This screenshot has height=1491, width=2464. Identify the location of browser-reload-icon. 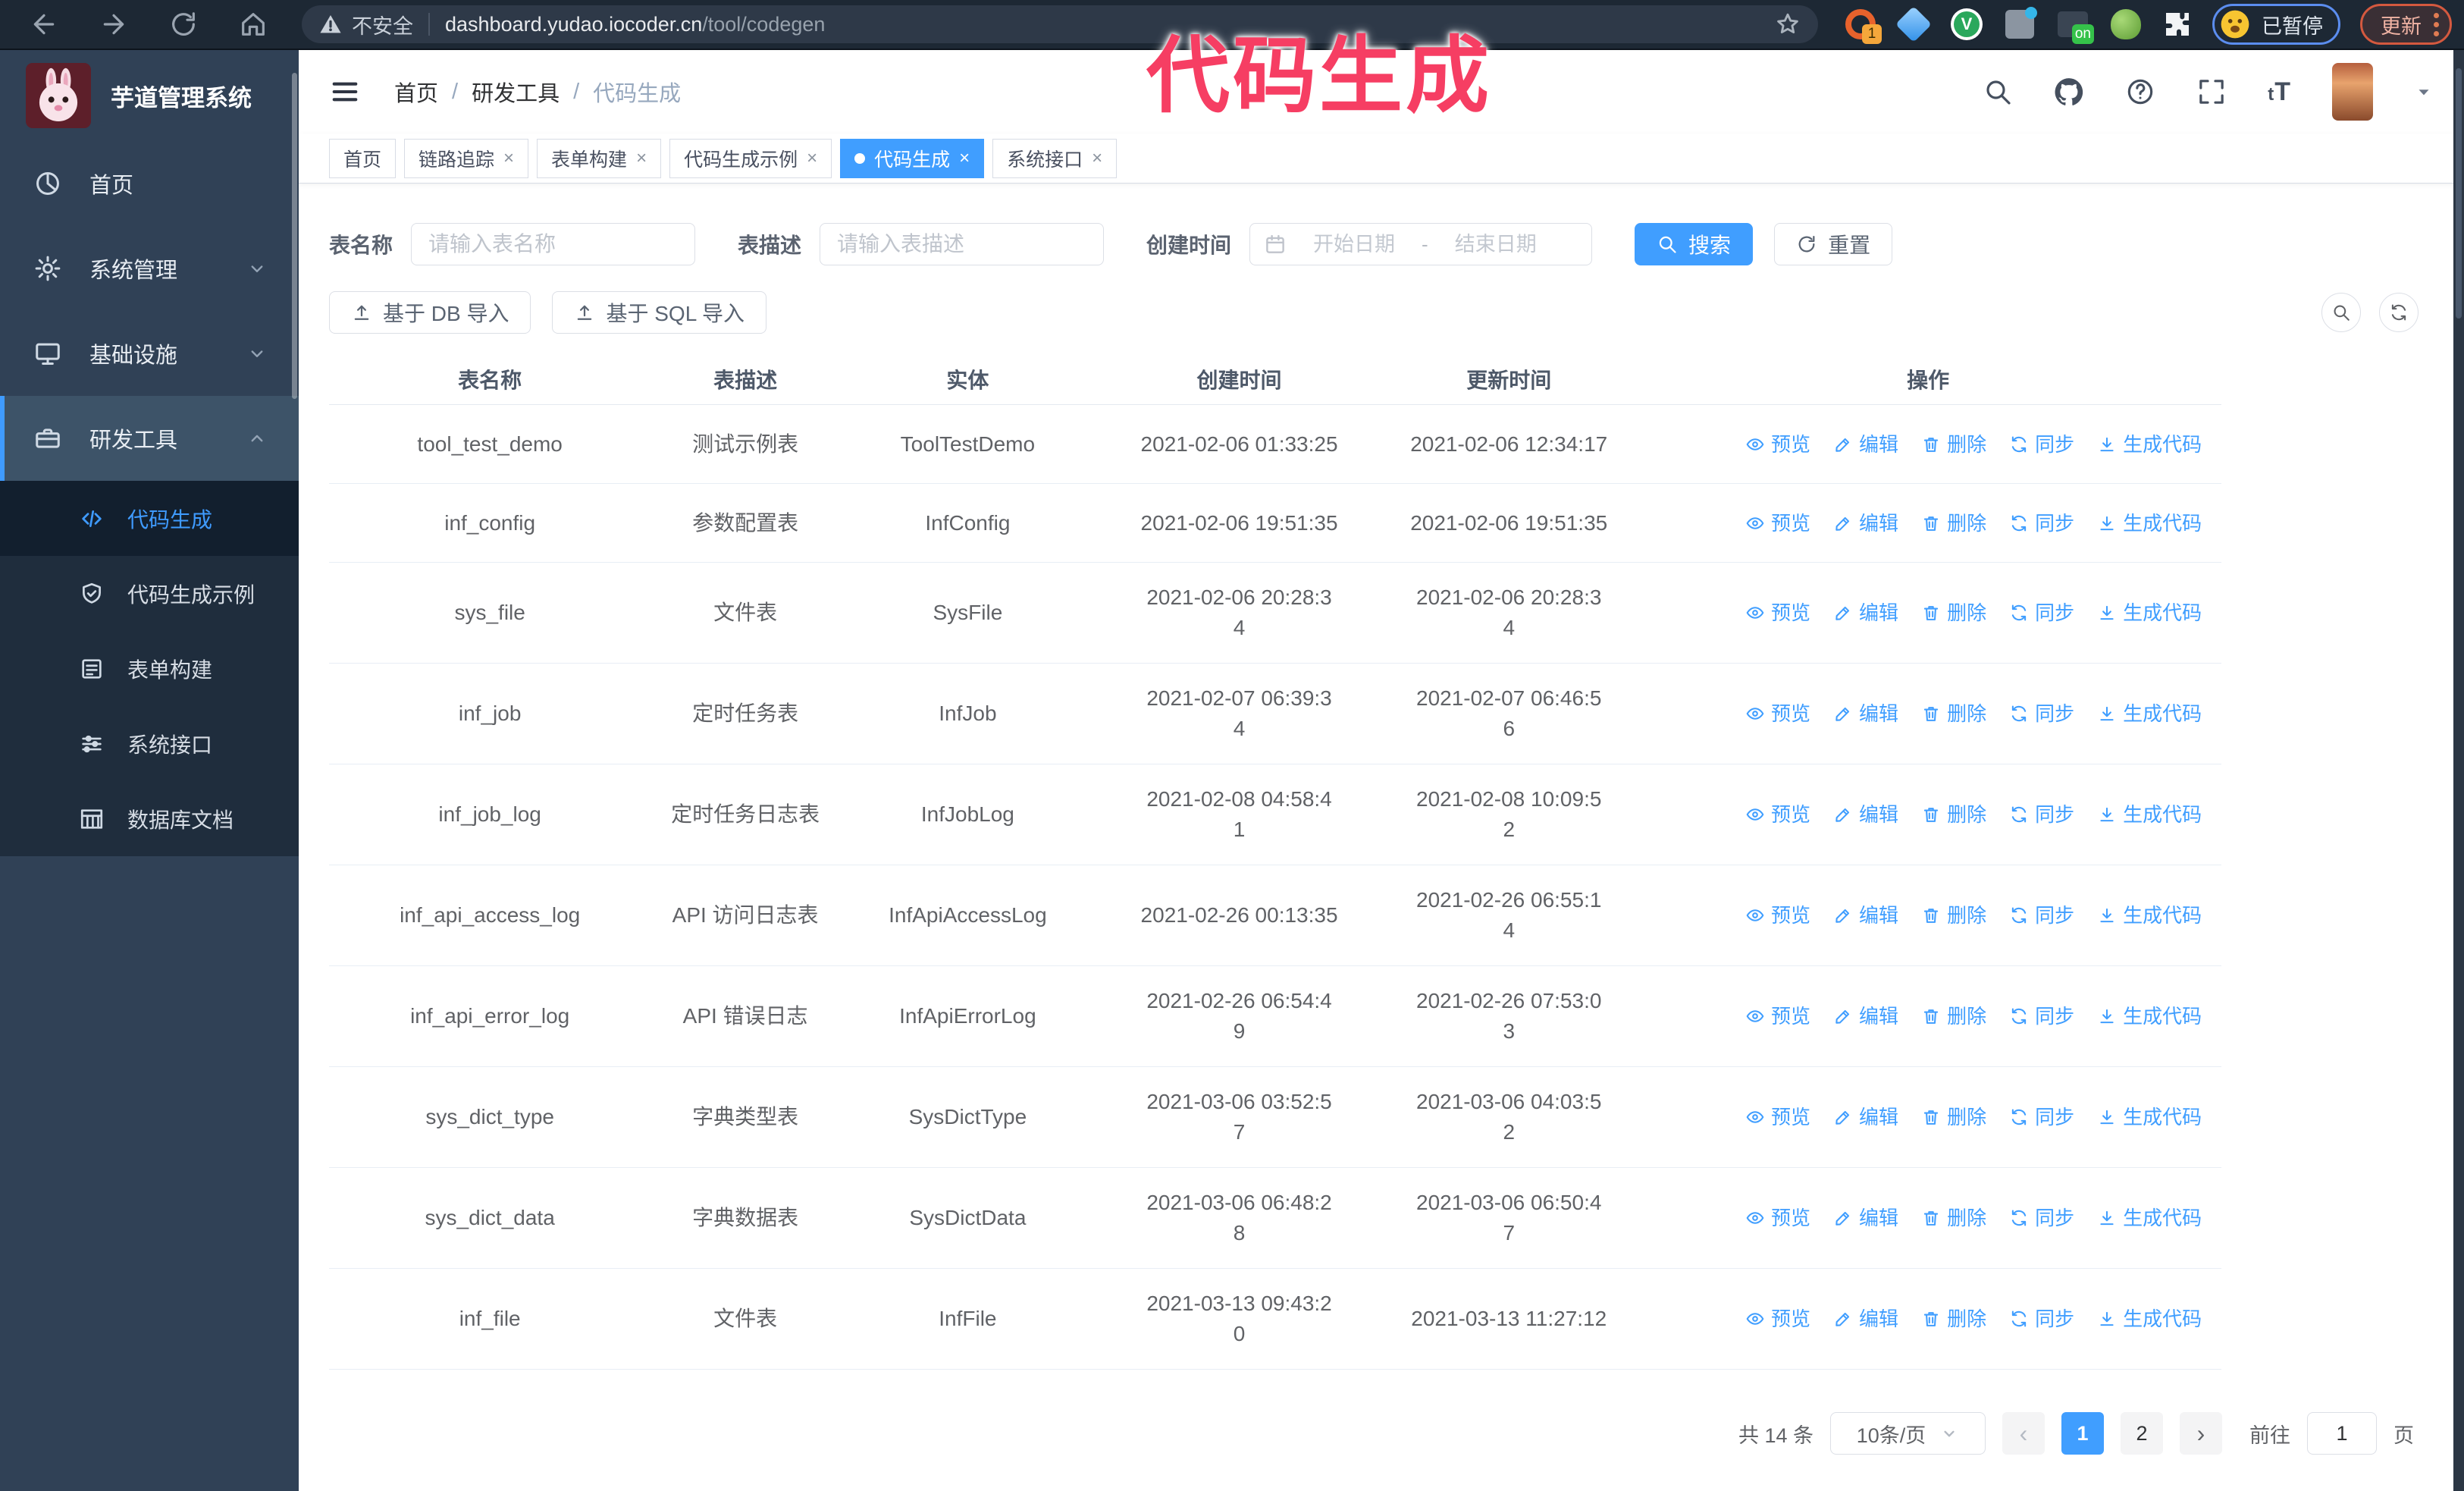
(183, 24).